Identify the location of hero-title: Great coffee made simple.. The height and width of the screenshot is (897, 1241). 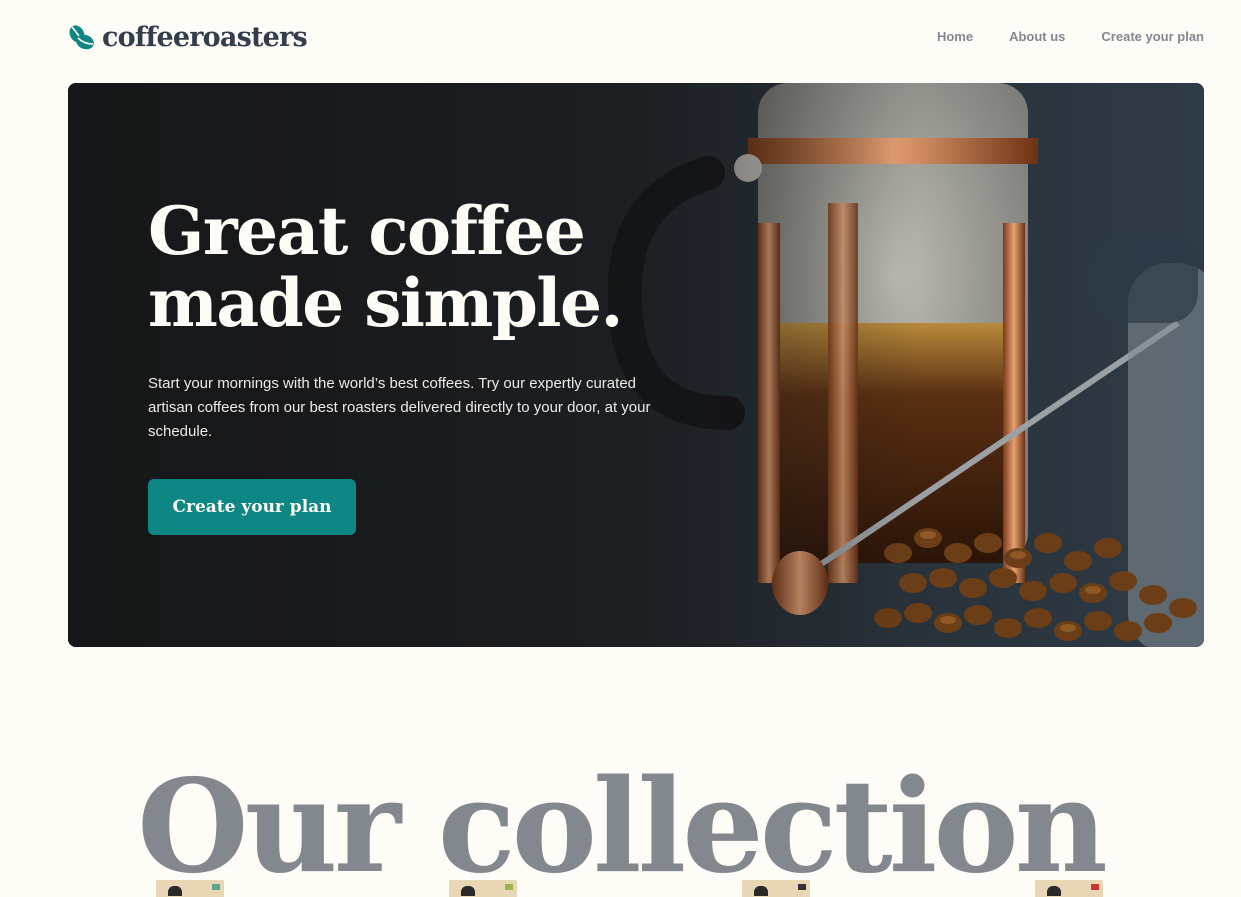
(428, 267).